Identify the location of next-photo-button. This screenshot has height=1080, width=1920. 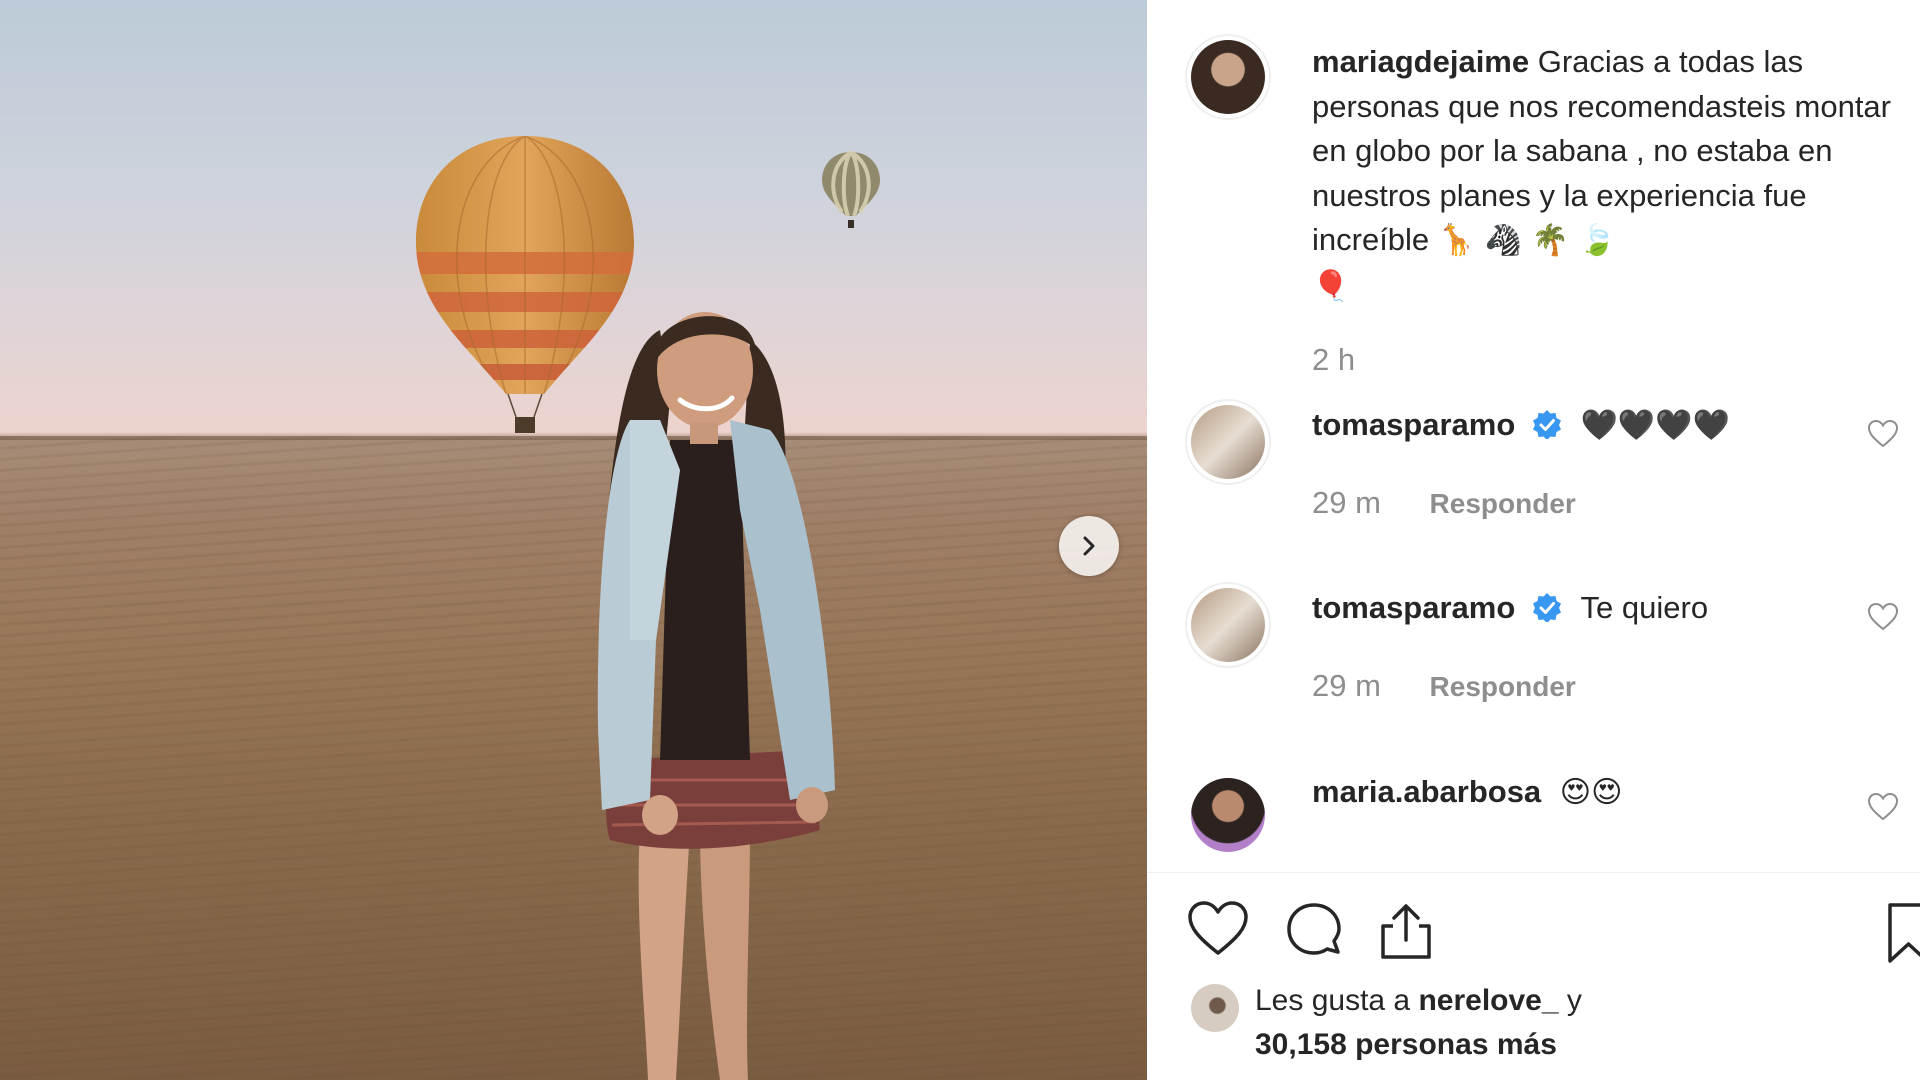
(1089, 546).